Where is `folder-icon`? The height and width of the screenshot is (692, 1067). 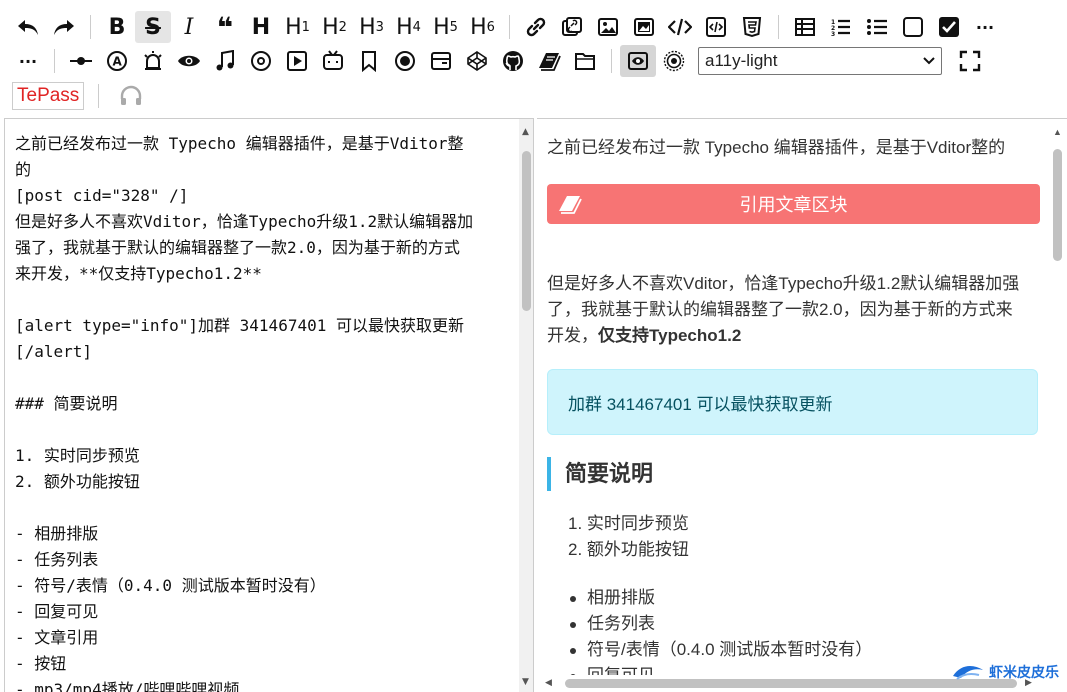 folder-icon is located at coordinates (585, 61).